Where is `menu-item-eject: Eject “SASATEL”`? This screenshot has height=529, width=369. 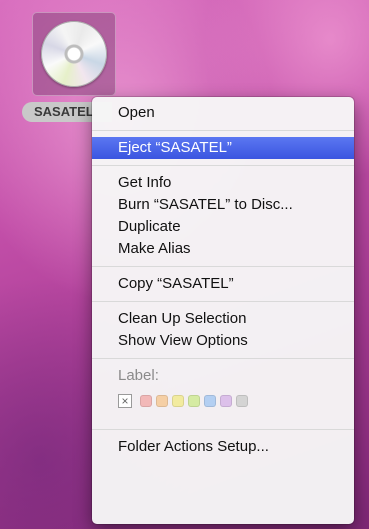
menu-item-eject: Eject “SASATEL” is located at coordinates (223, 148).